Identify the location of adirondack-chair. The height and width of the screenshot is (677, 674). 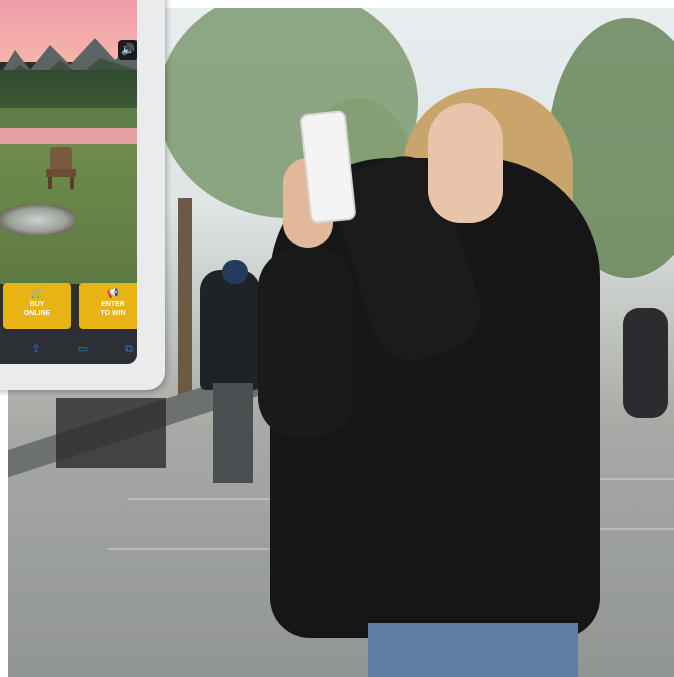
(61, 168).